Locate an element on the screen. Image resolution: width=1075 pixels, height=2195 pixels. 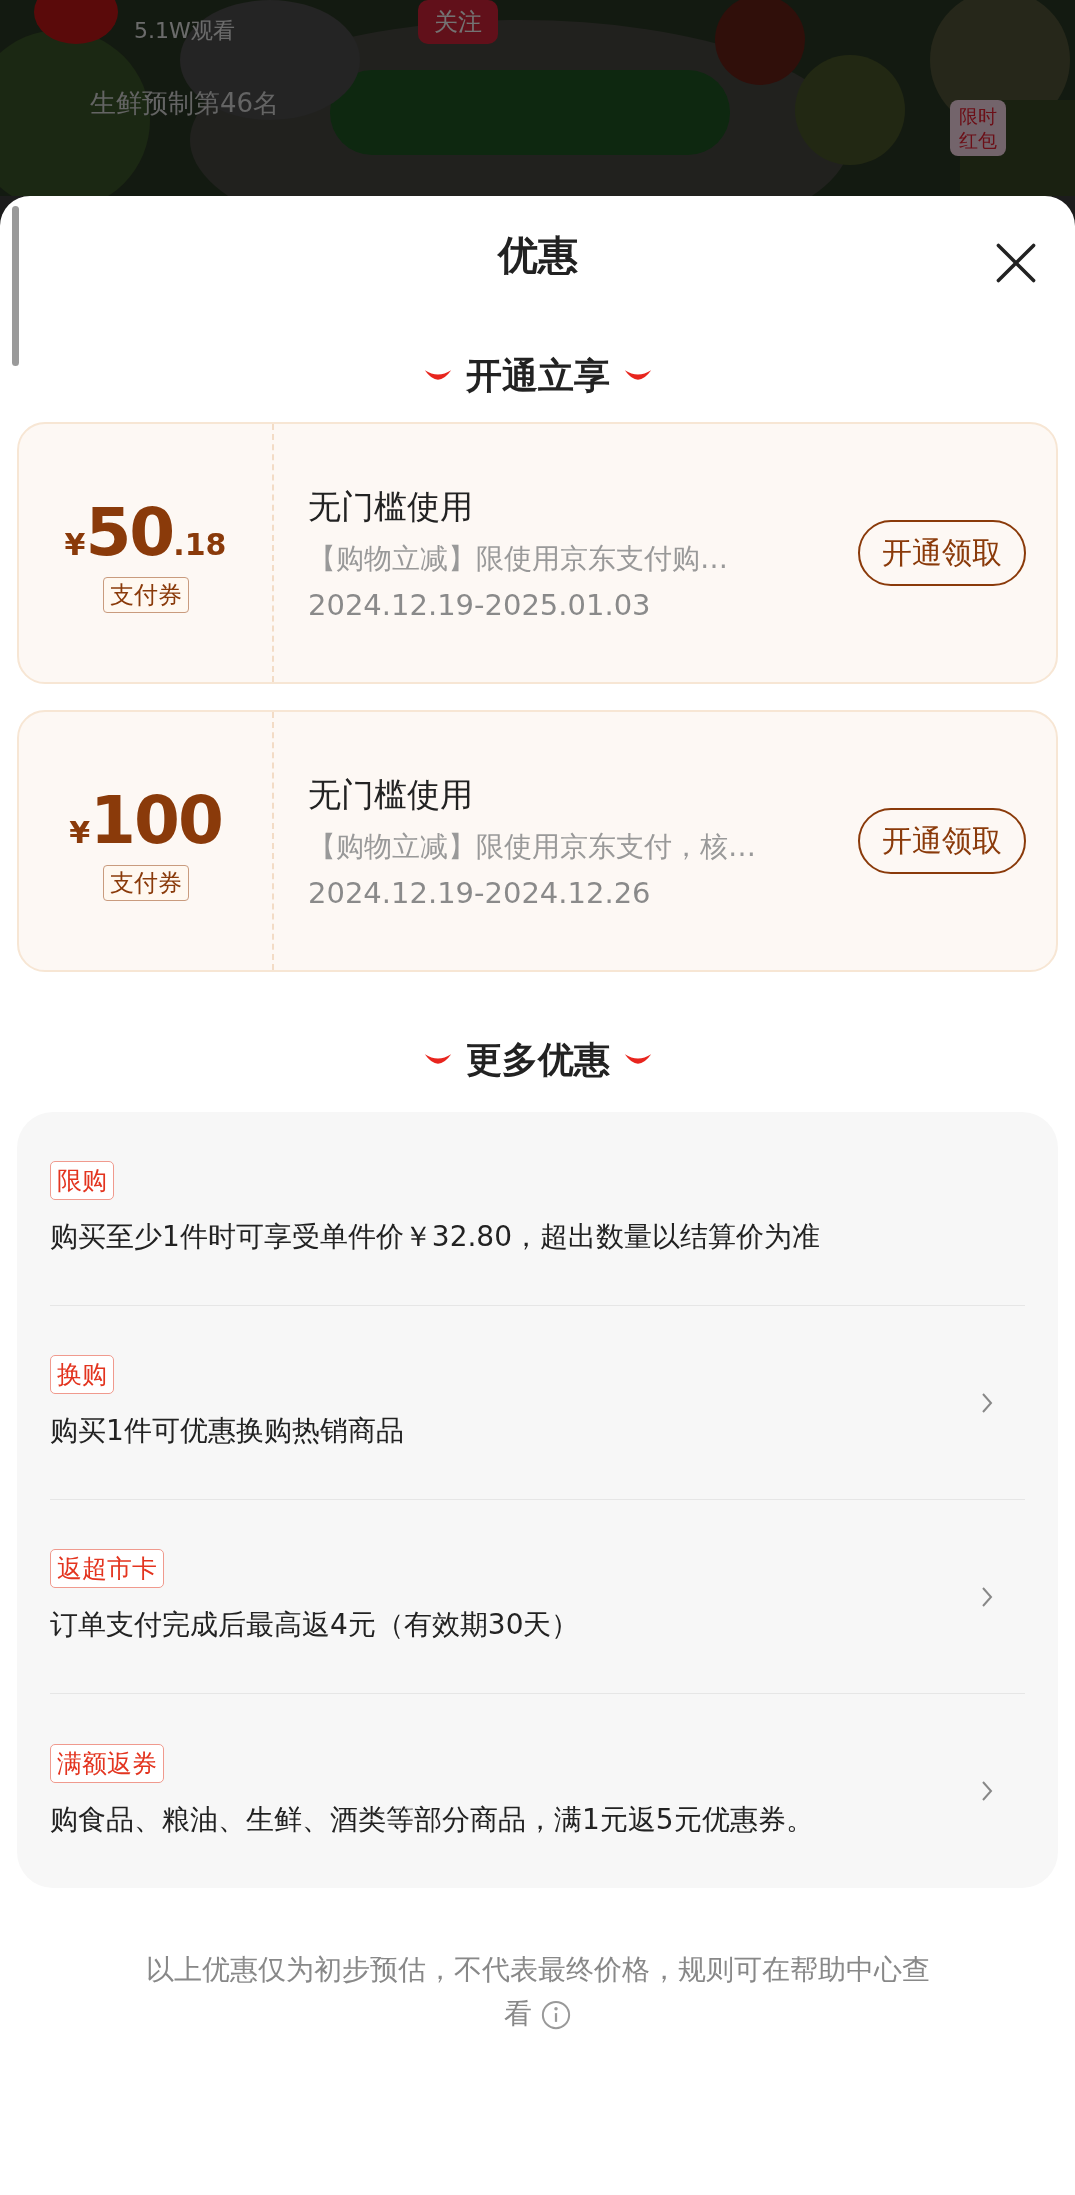
offer-row: 满额返券 购食品、粮油、生鲜、酒类等部分商品，满1元返5元优惠券。 is located at coordinates (537, 1791).